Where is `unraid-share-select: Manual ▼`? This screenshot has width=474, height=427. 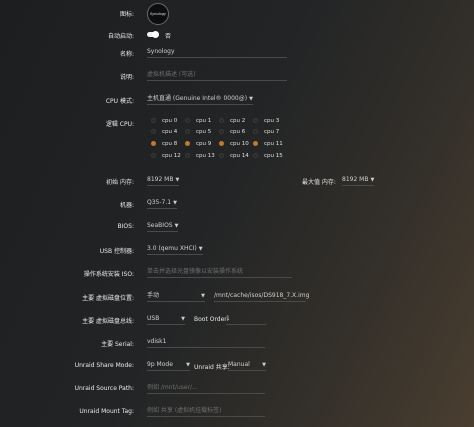 unraid-share-select: Manual ▼ is located at coordinates (247, 365).